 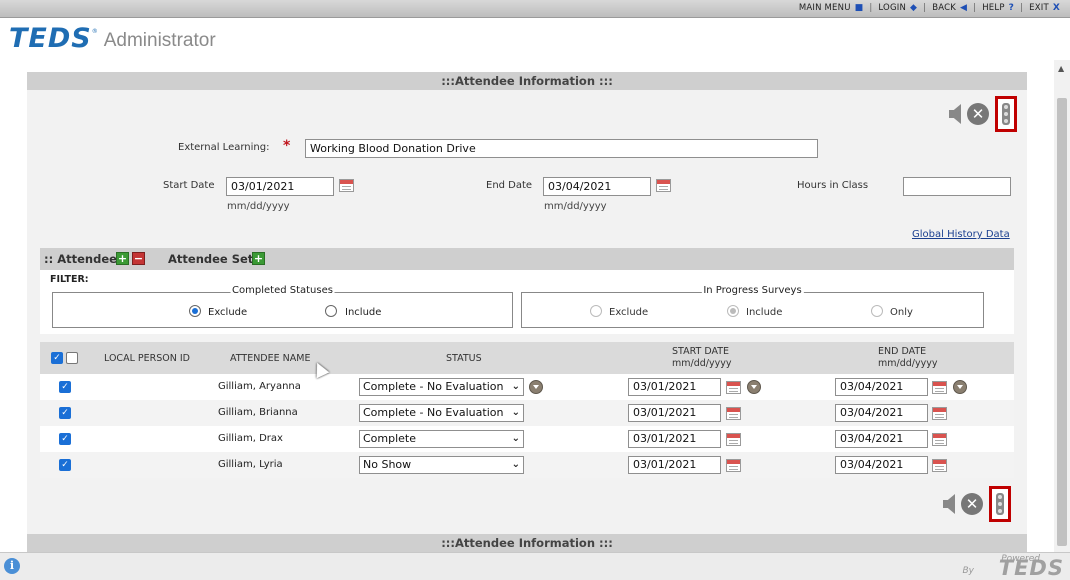 What do you see at coordinates (561, 148) in the screenshot?
I see `external-learning-input` at bounding box center [561, 148].